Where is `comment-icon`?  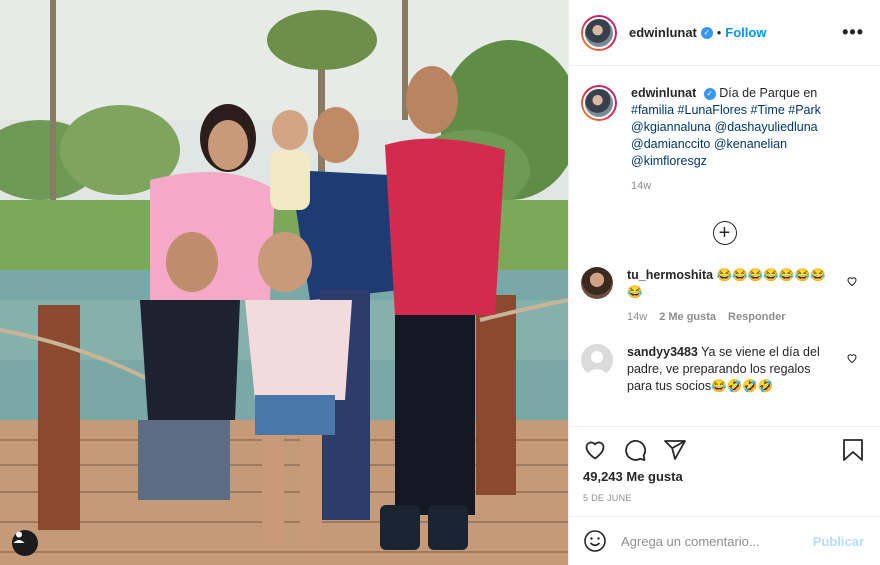 comment-icon is located at coordinates (635, 450).